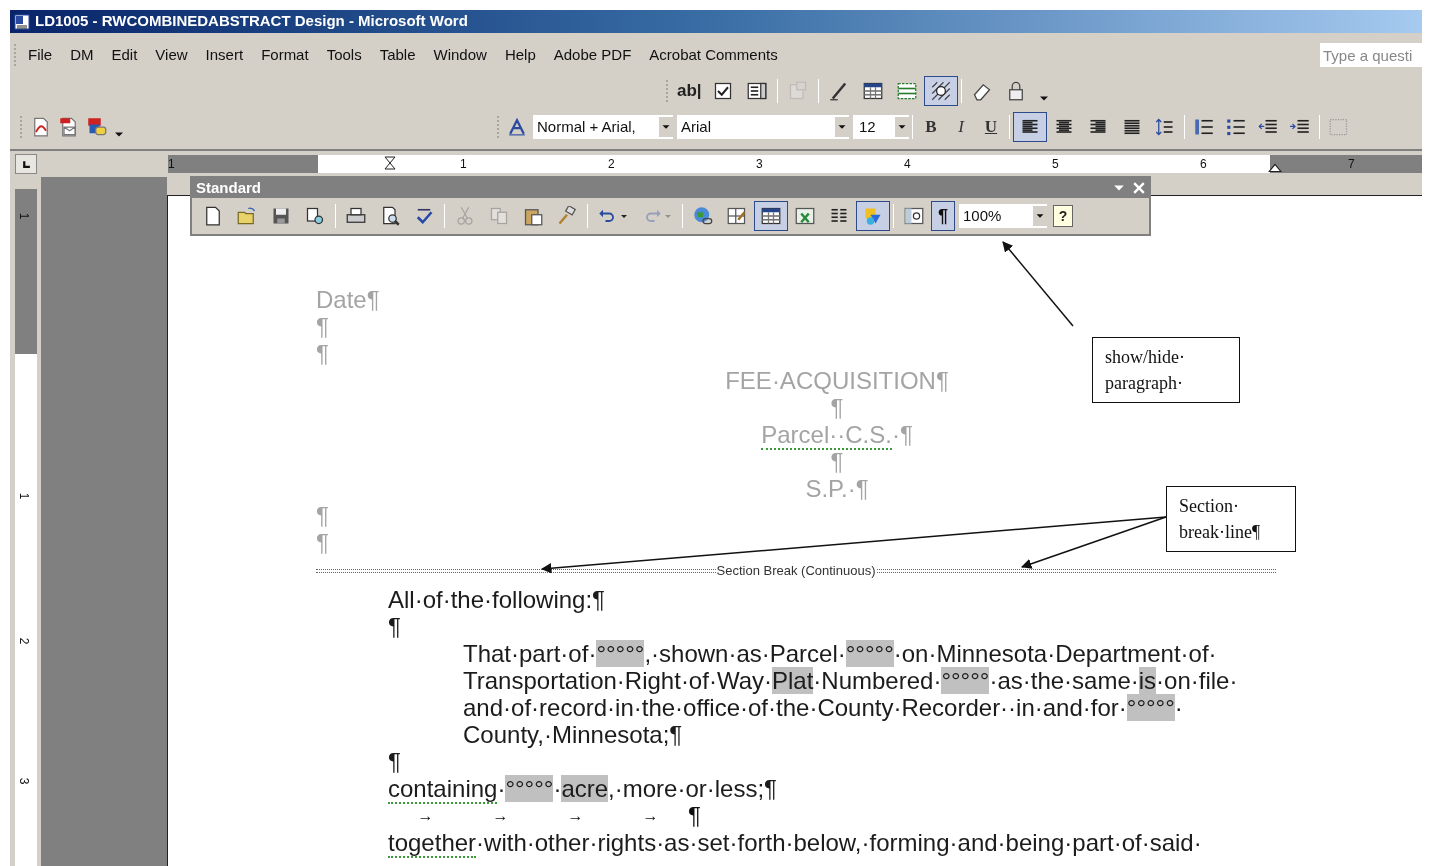 The width and height of the screenshot is (1434, 866). What do you see at coordinates (931, 127) in the screenshot?
I see `bold-button: B` at bounding box center [931, 127].